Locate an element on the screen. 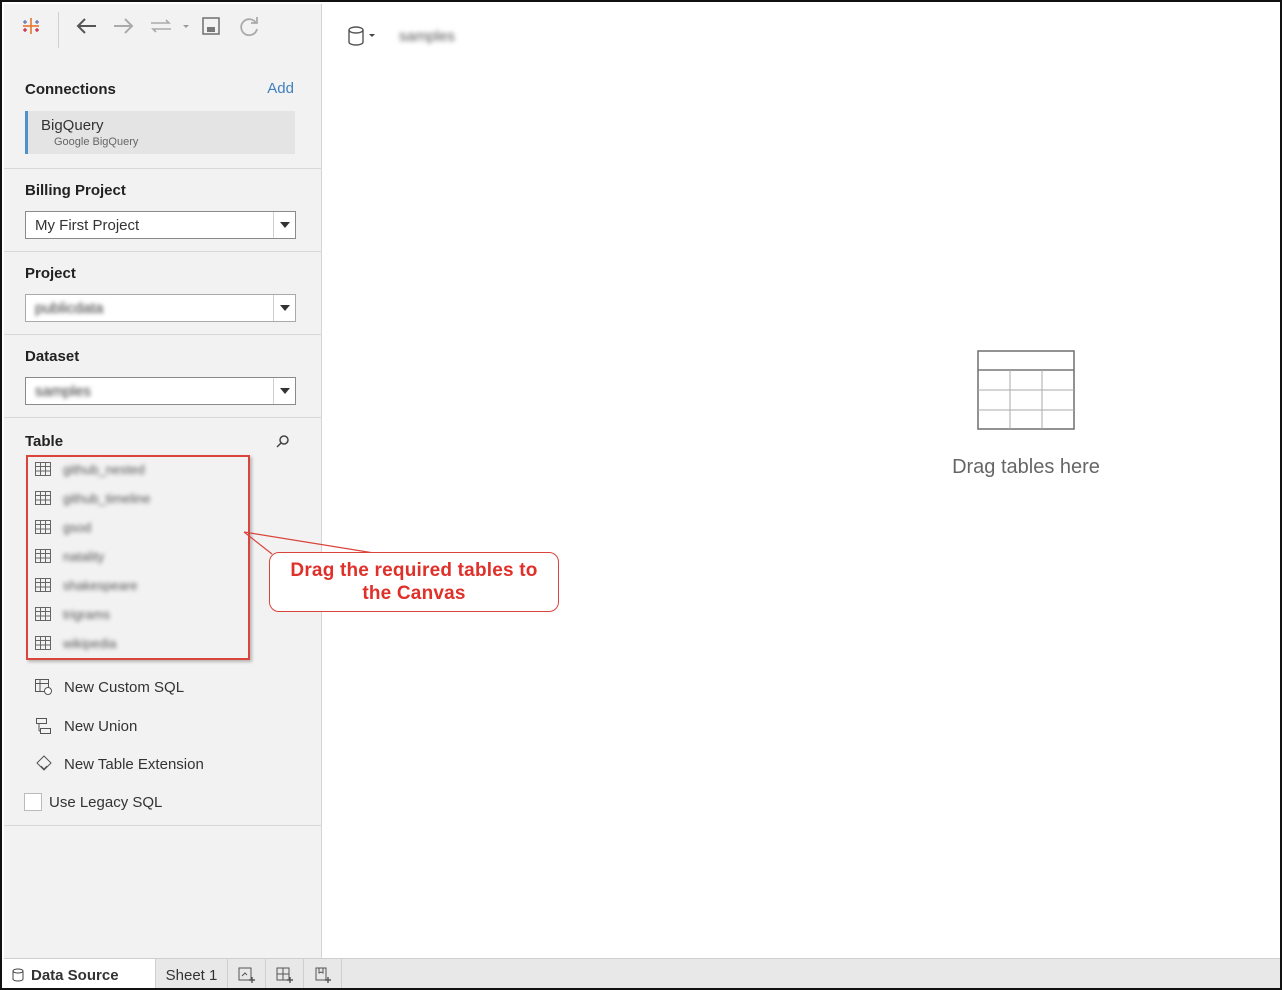 The width and height of the screenshot is (1282, 990). table-placeholder-icon is located at coordinates (1026, 390).